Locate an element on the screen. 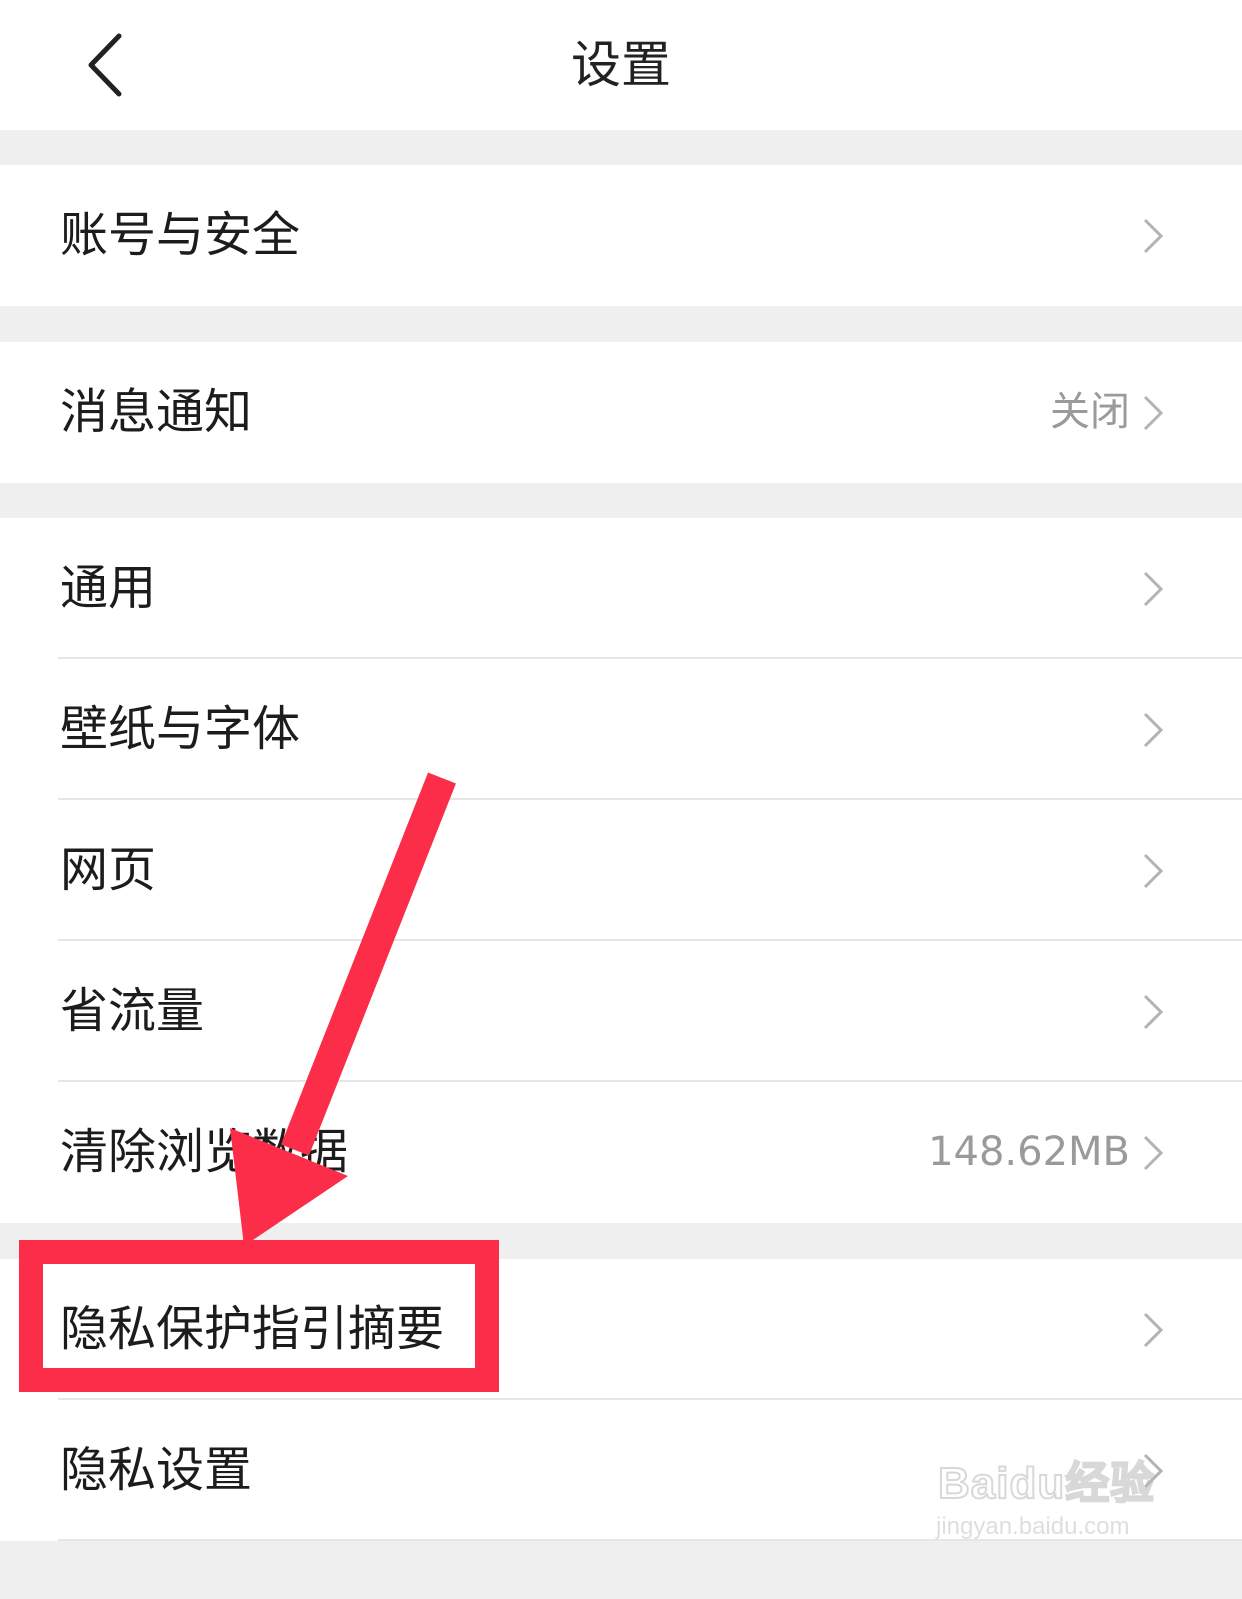 This screenshot has height=1599, width=1242. watermark-brand: Baidu经验 is located at coordinates (1046, 1483).